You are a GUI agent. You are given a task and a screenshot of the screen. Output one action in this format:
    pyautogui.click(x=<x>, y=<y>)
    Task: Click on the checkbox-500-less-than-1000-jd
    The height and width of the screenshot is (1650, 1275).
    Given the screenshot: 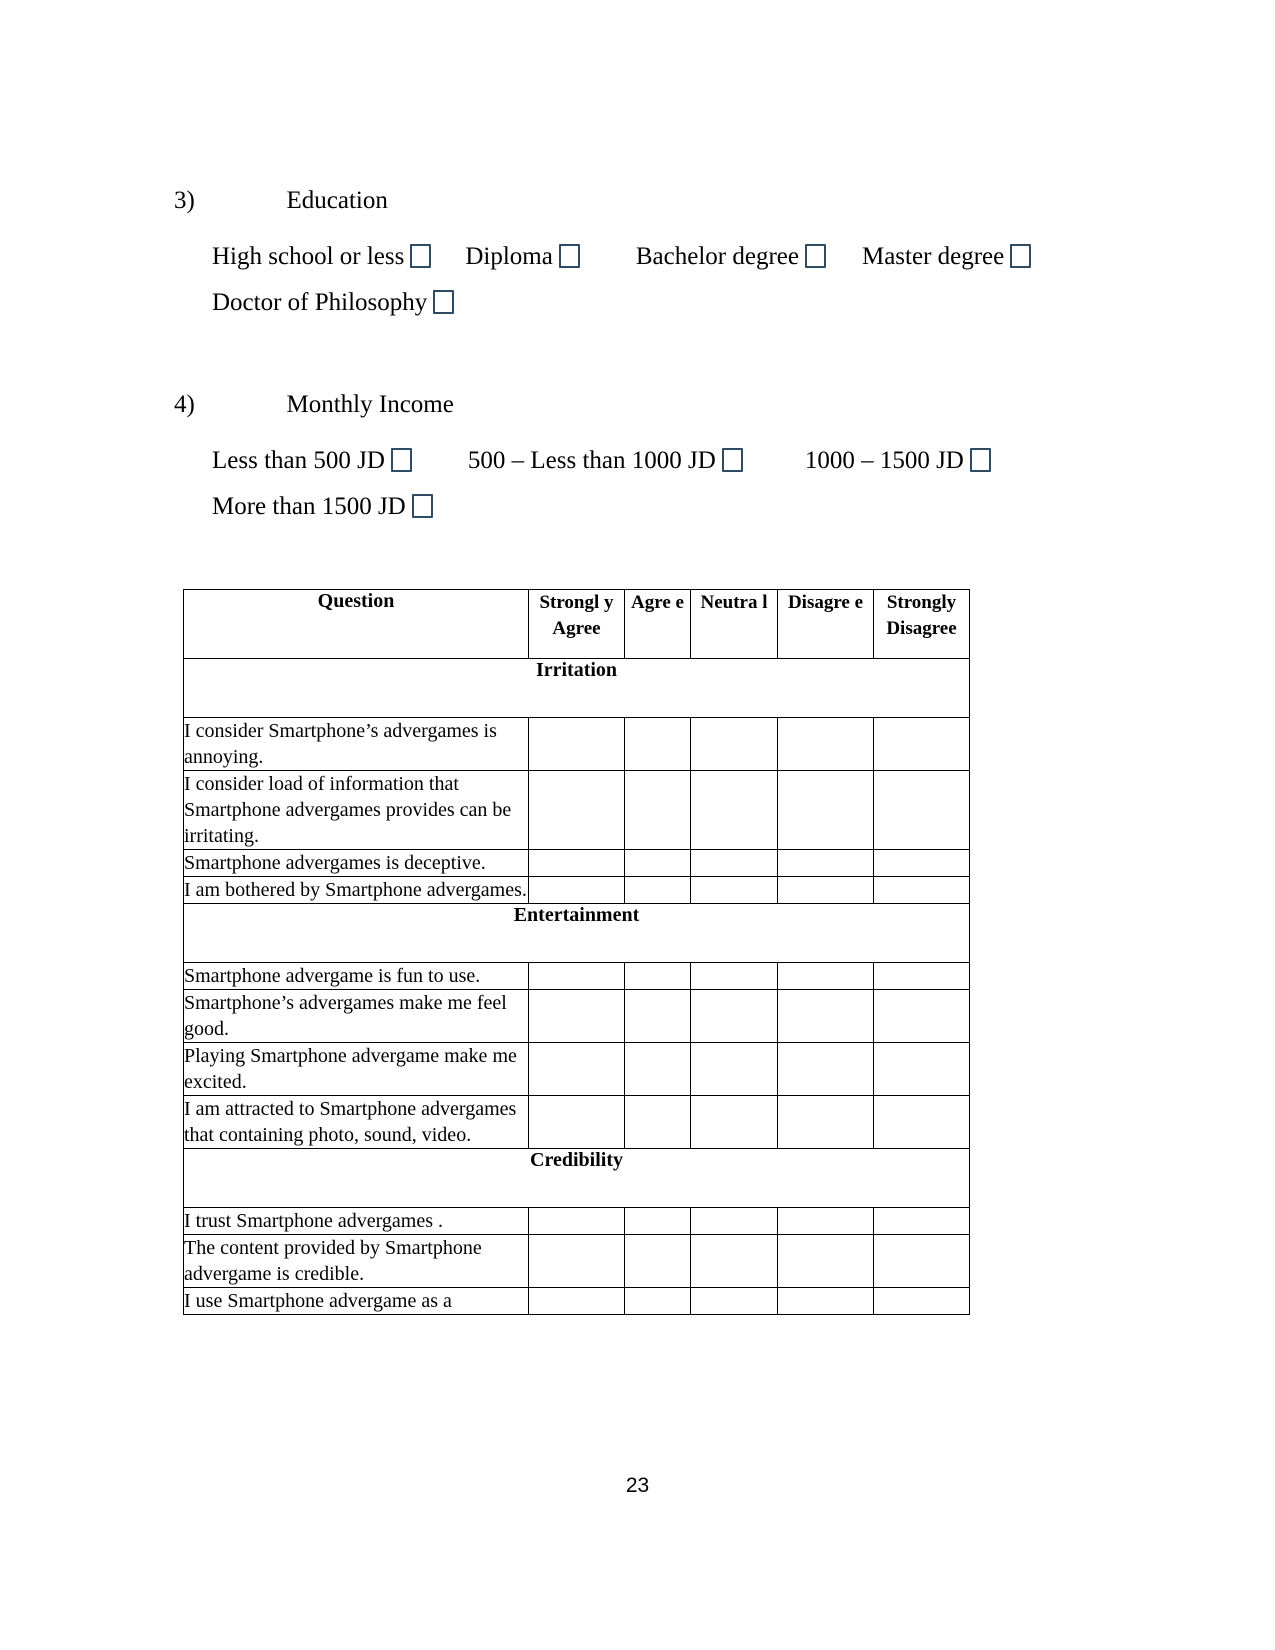 What is the action you would take?
    pyautogui.click(x=732, y=460)
    